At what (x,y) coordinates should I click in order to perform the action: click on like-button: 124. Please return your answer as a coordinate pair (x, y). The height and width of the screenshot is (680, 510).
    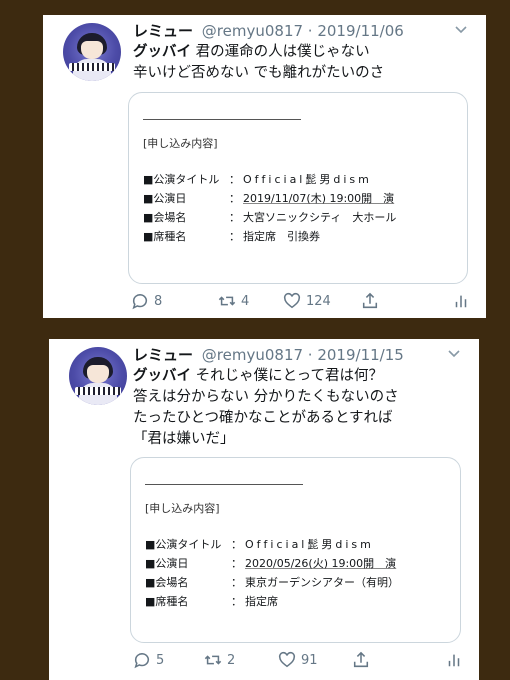
    Looking at the image, I should click on (307, 301).